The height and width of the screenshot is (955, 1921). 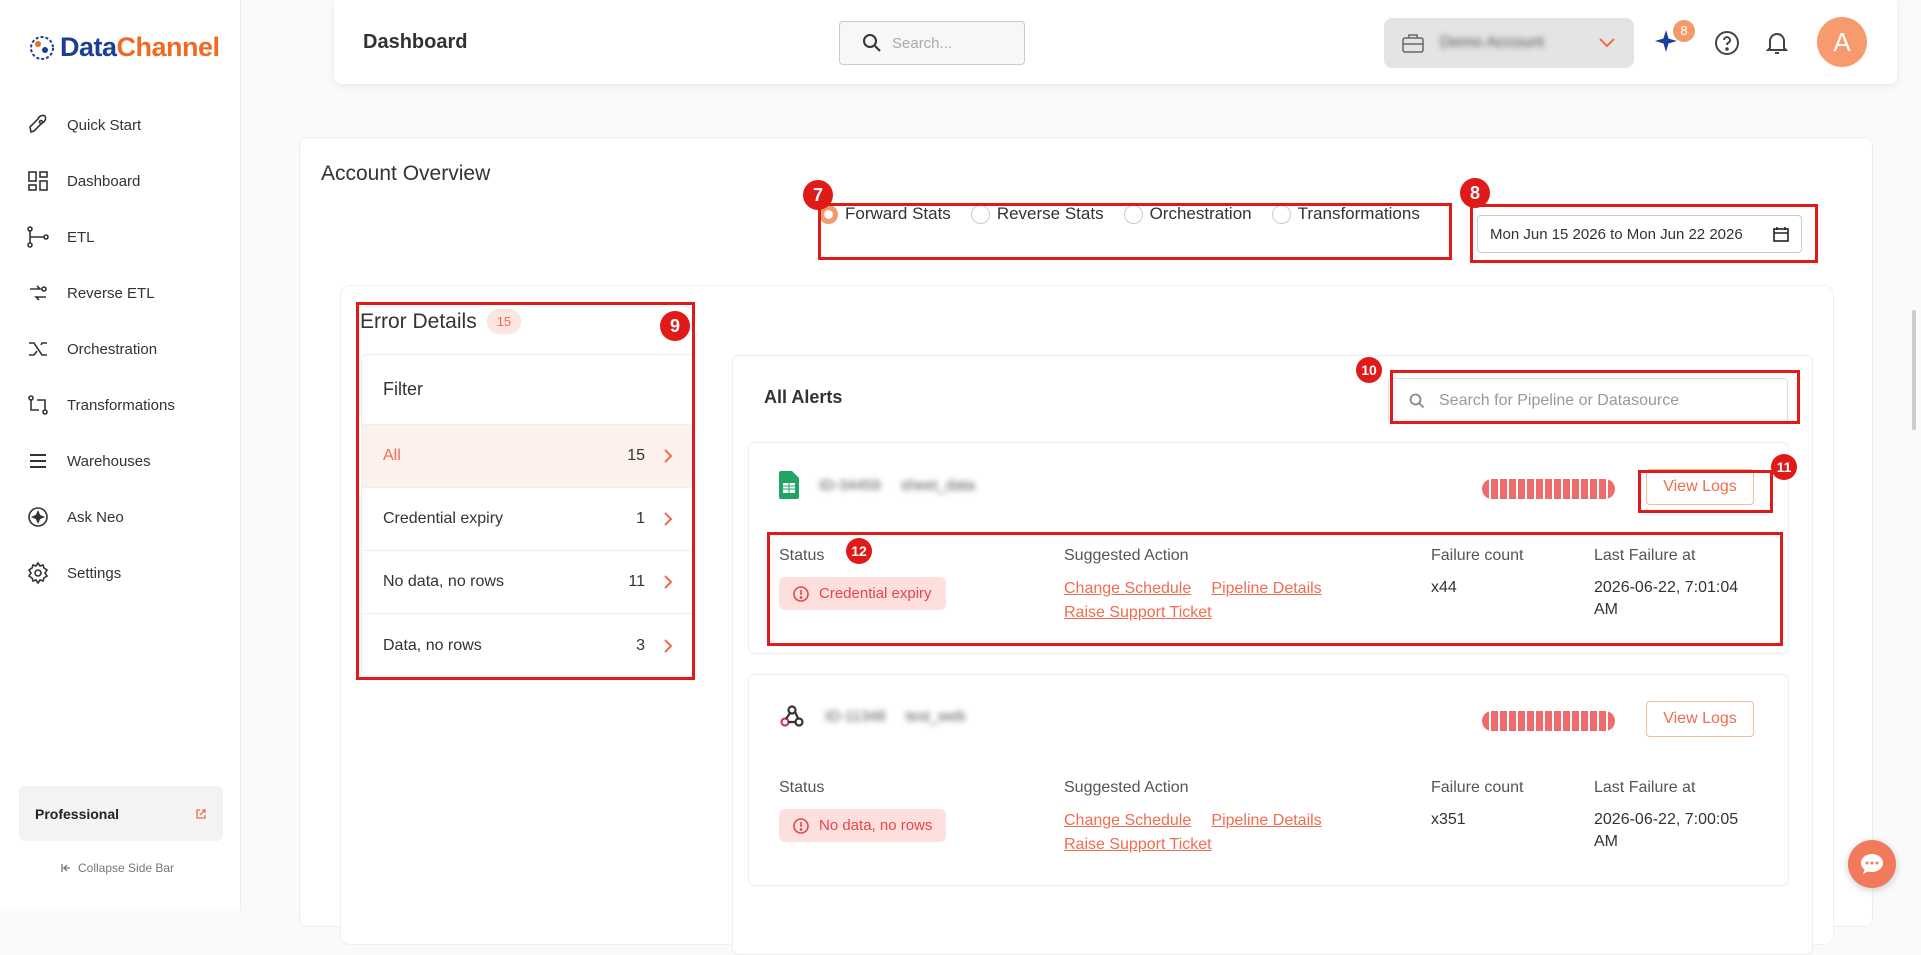 What do you see at coordinates (1784, 467) in the screenshot?
I see `annotation-marker-11: 11` at bounding box center [1784, 467].